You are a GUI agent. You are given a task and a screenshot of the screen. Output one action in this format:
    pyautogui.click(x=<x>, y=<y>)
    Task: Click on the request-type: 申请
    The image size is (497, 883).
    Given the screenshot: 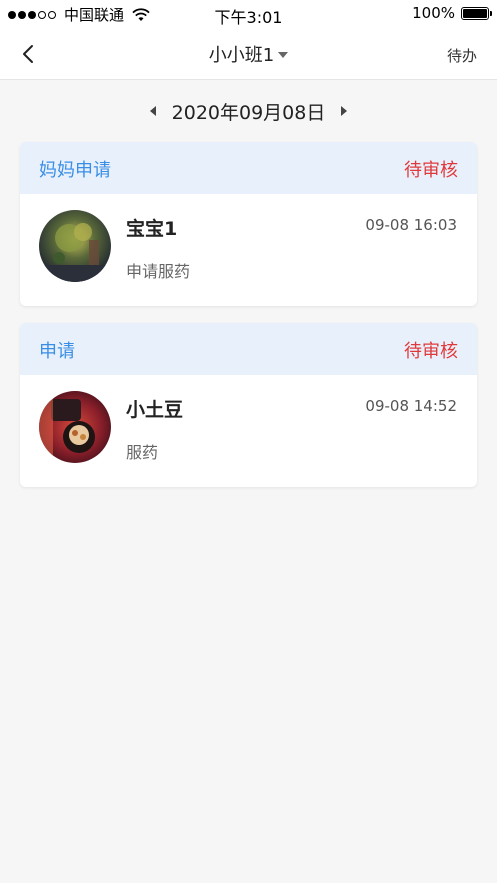 What is the action you would take?
    pyautogui.click(x=57, y=351)
    